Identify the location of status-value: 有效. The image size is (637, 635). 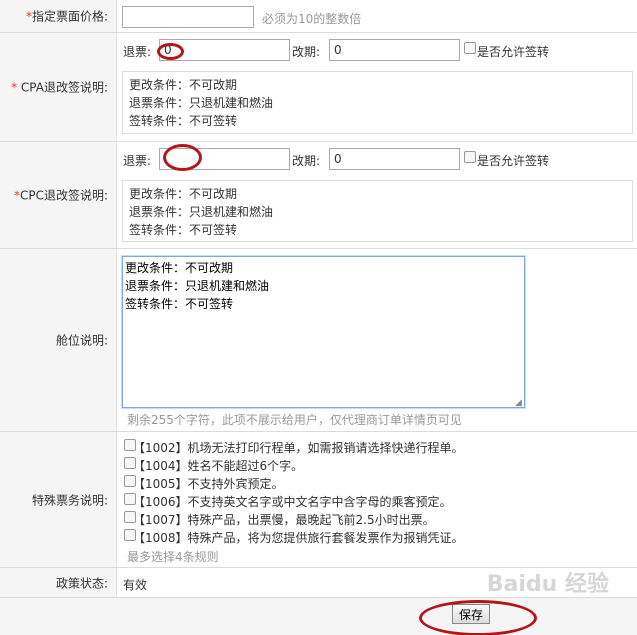
(135, 585).